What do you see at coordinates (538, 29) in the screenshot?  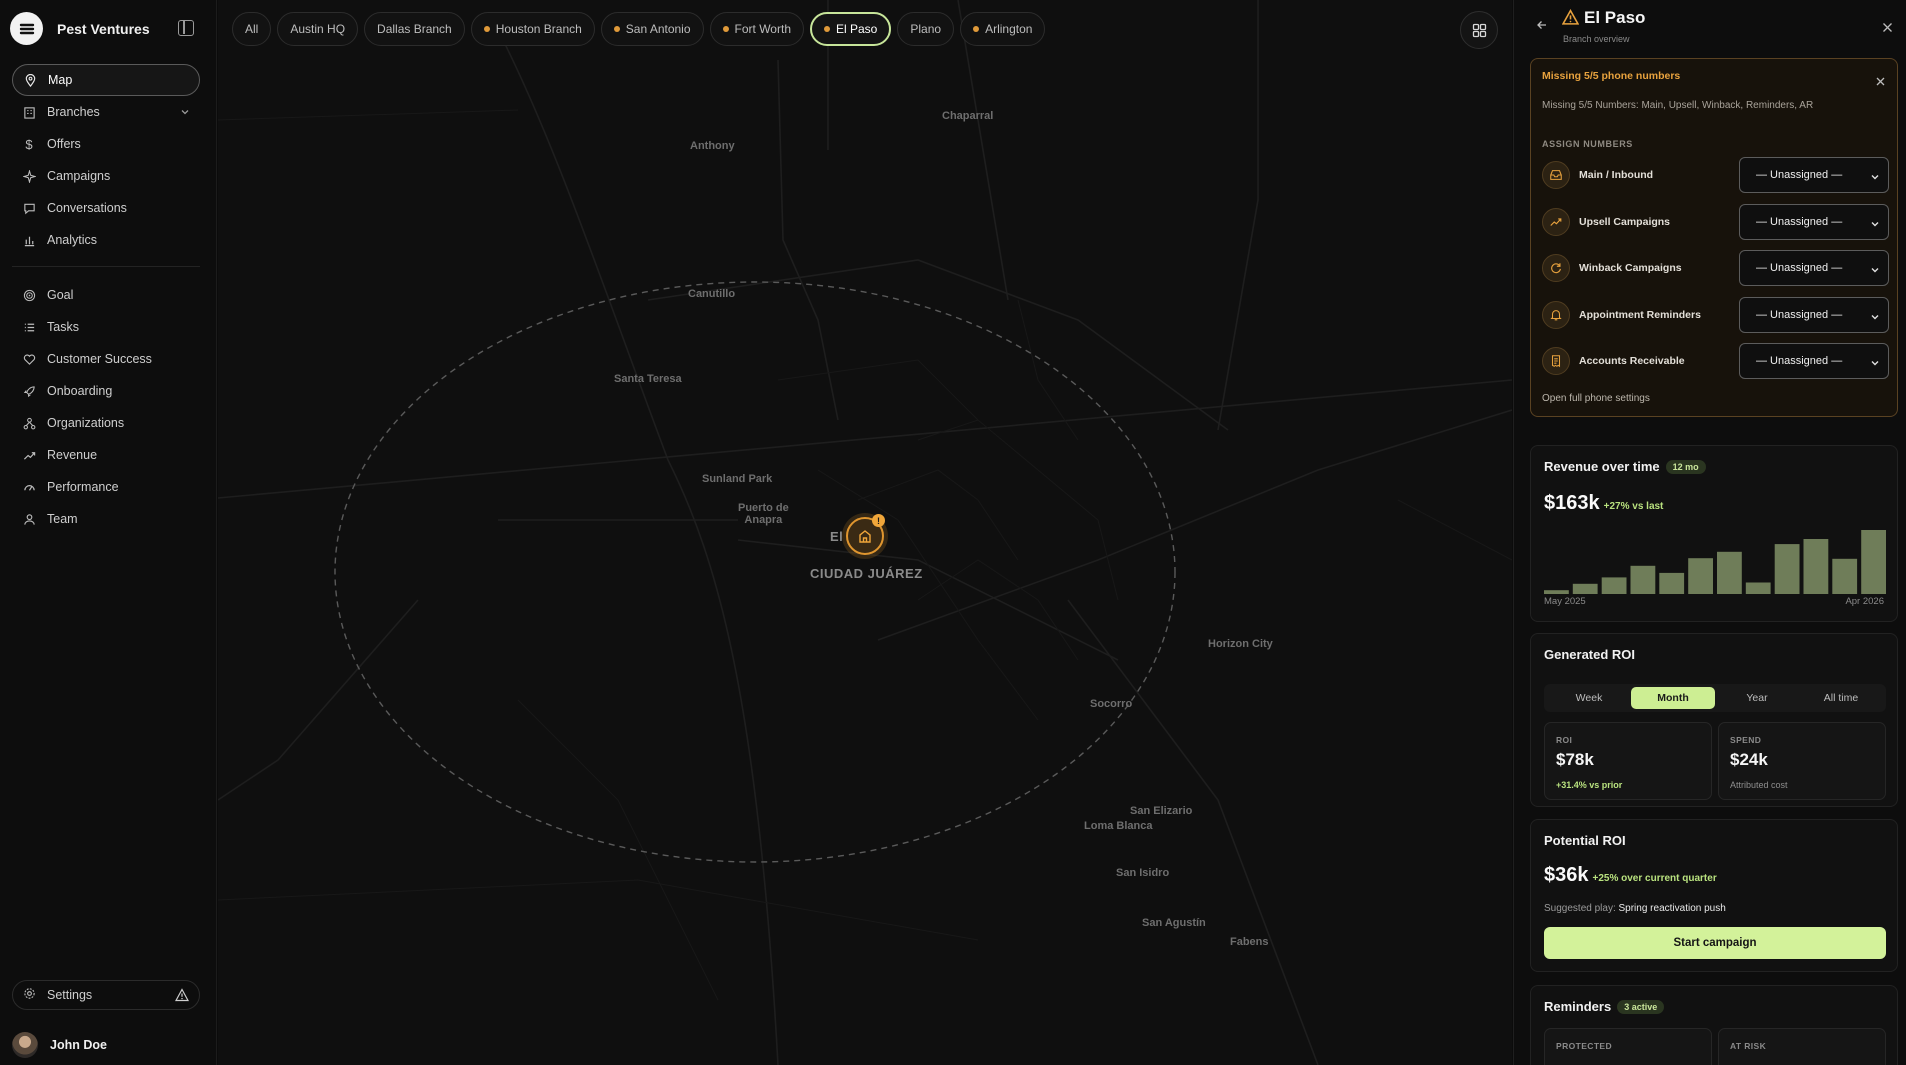 I see `branch-chip-label: Houston Branch` at bounding box center [538, 29].